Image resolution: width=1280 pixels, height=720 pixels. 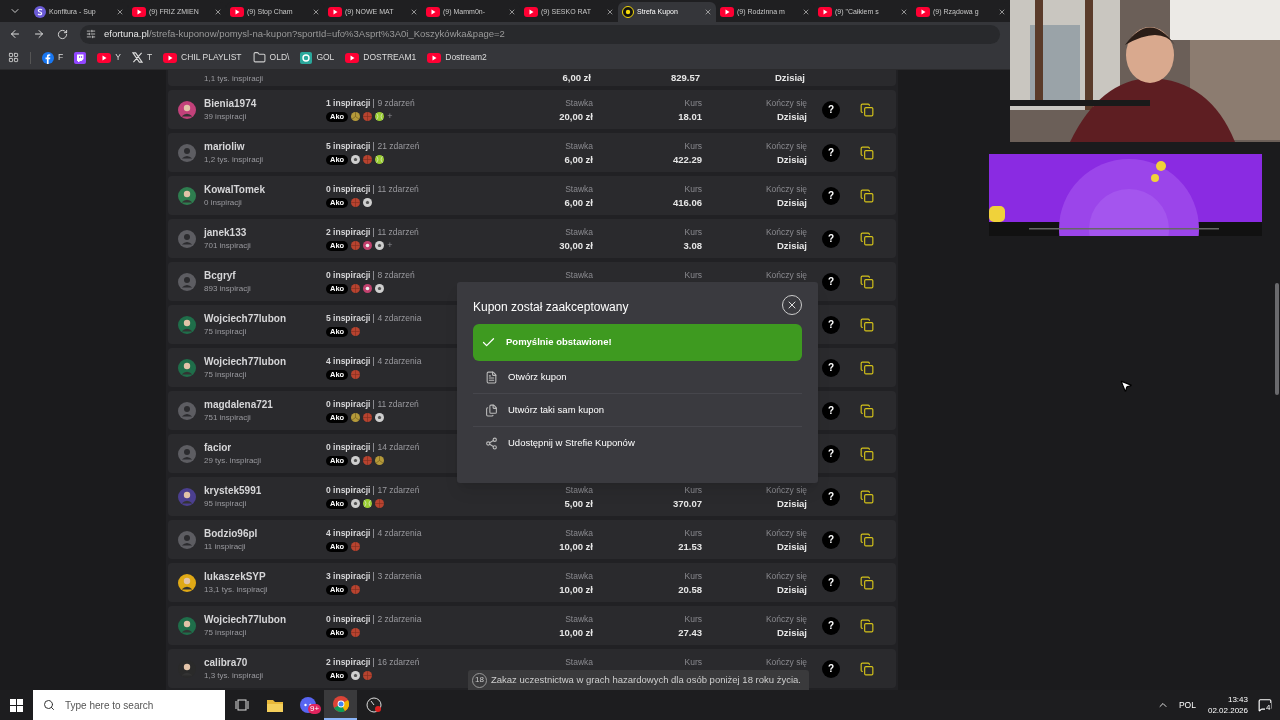 I want to click on column-value: 416.06, so click(x=687, y=202).